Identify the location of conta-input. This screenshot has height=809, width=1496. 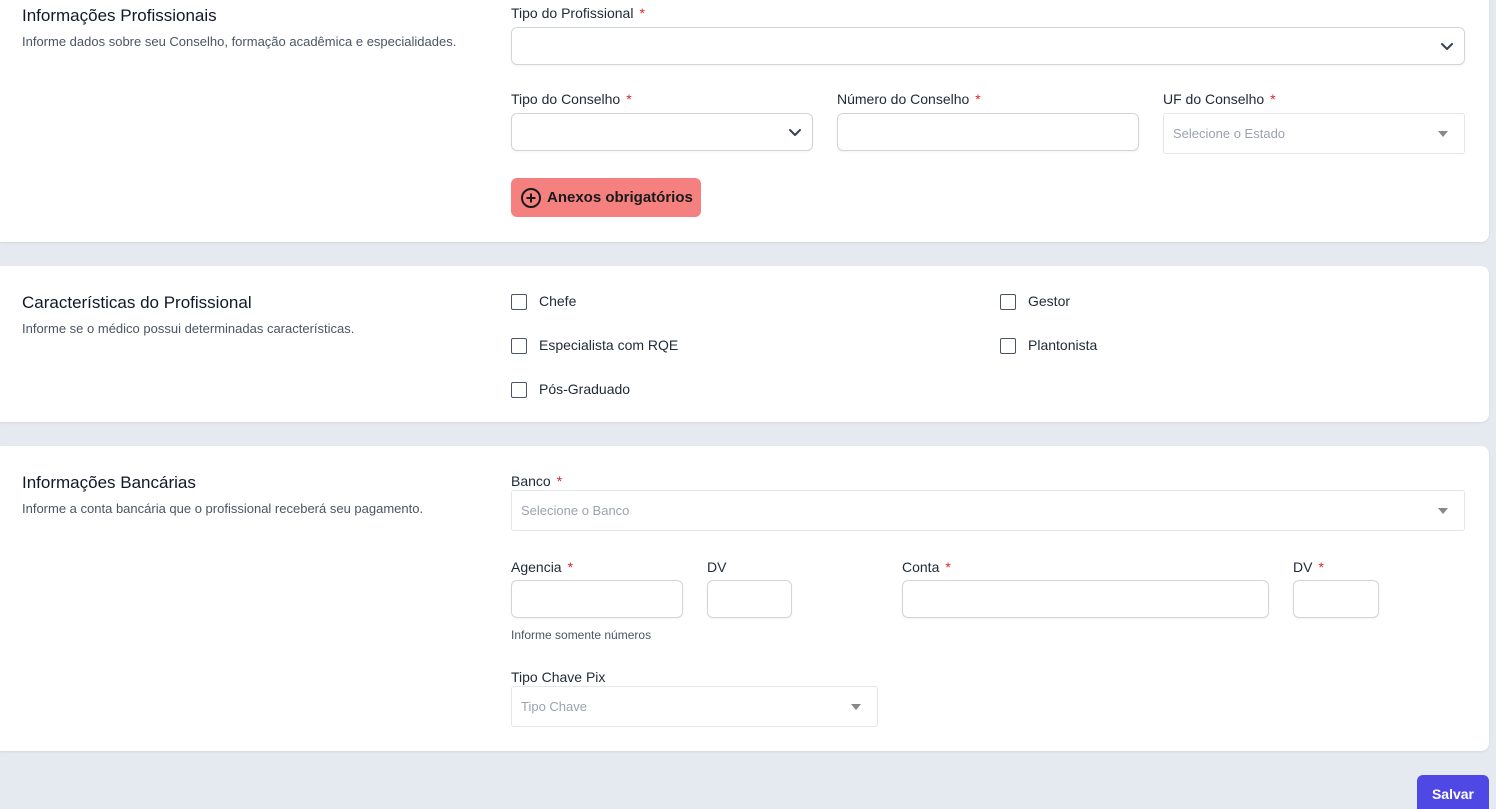
(1085, 599).